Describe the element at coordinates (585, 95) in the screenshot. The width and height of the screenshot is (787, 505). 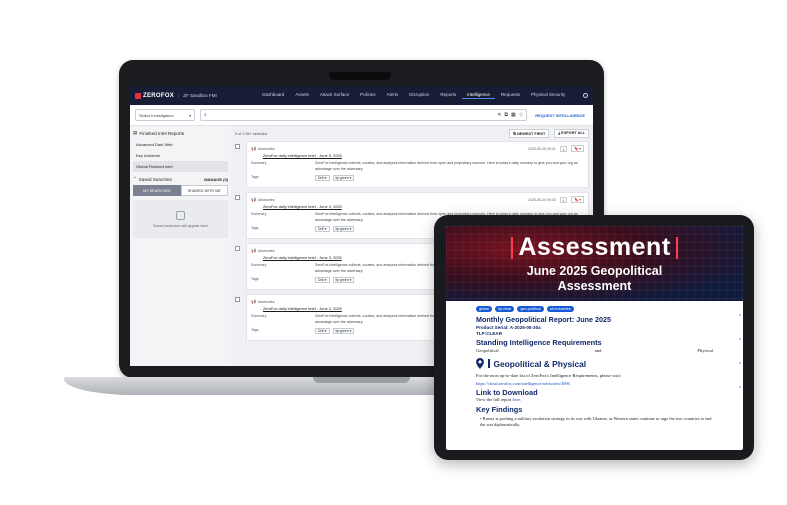
I see `gear-icon` at that location.